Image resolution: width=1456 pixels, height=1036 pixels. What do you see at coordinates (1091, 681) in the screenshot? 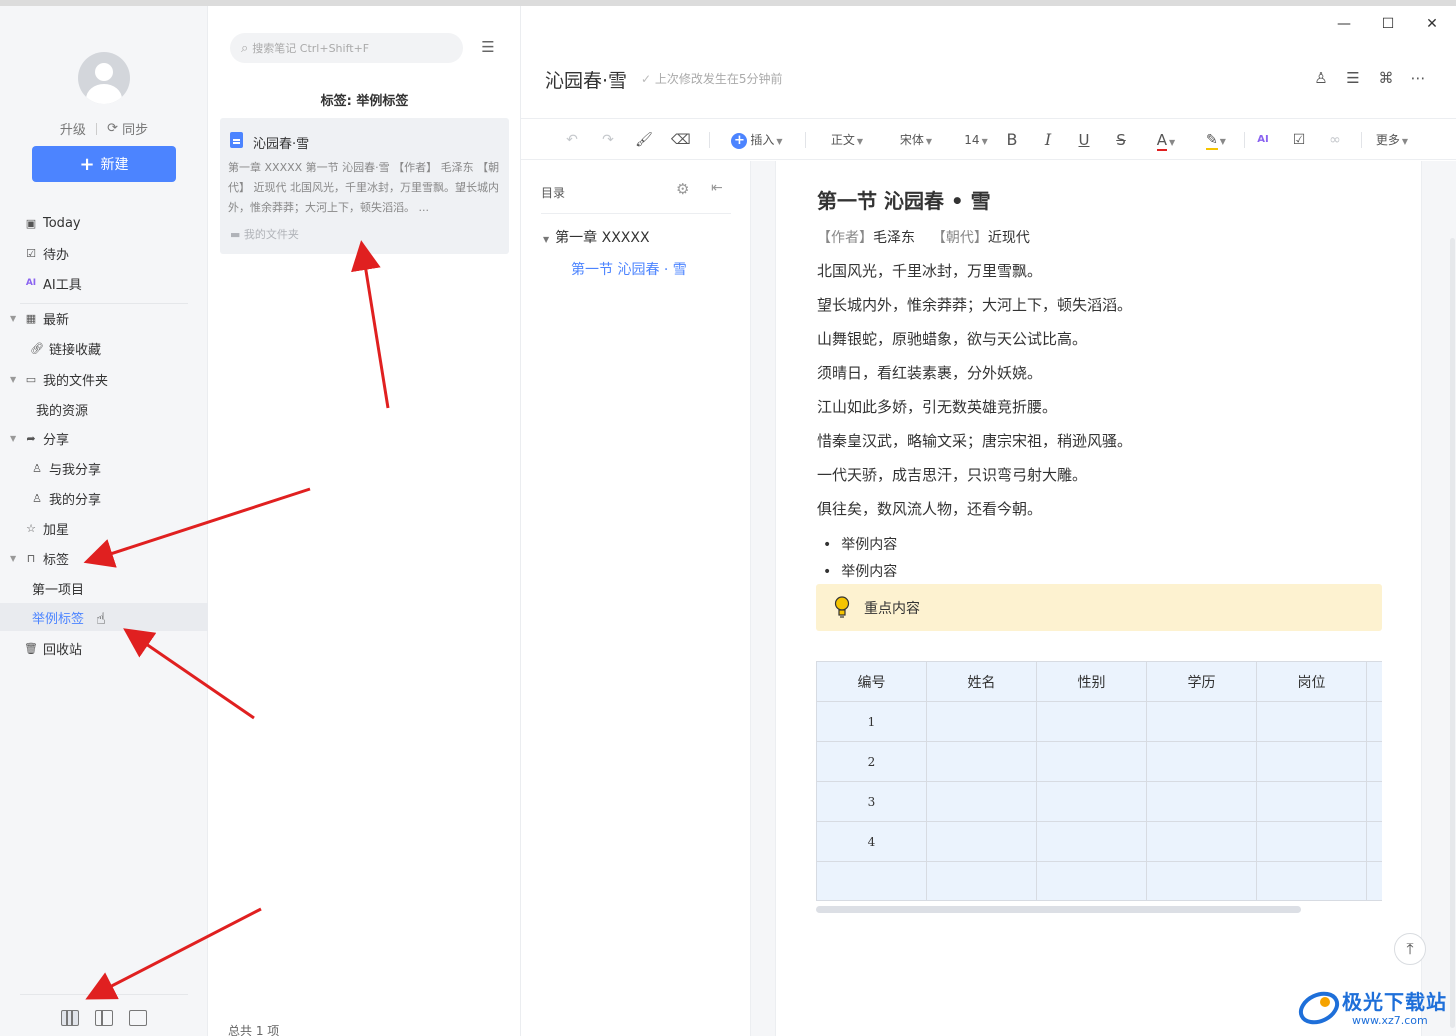
I see `table-header-cell: 性别` at bounding box center [1091, 681].